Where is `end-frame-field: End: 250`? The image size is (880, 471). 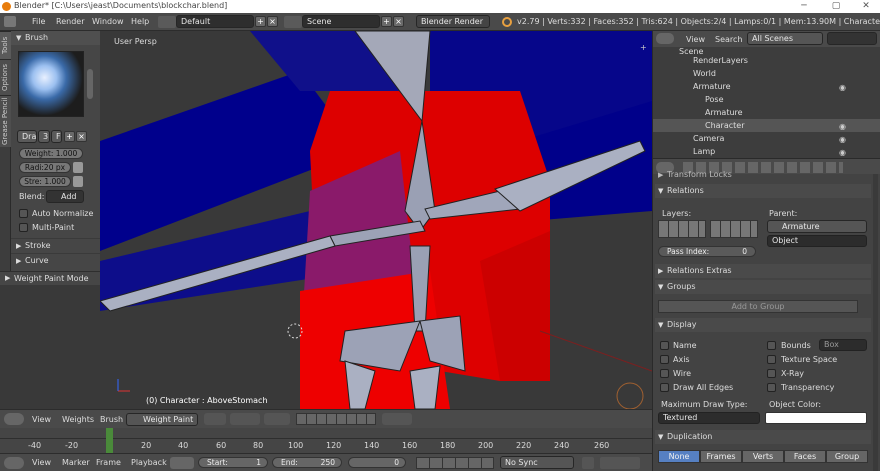 end-frame-field: End: 250 is located at coordinates (307, 462).